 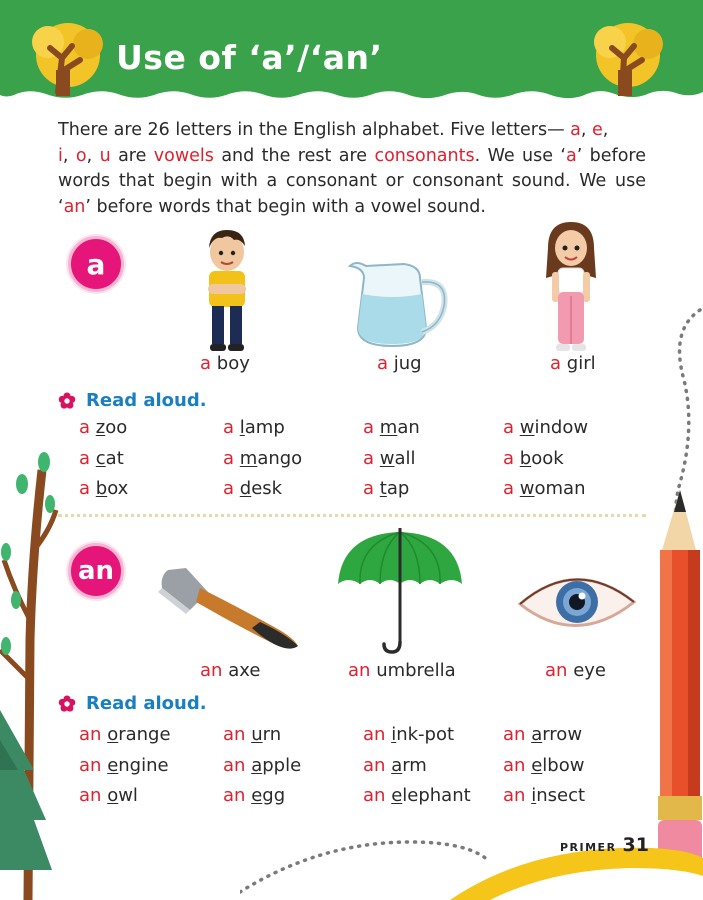 I want to click on caption-girl: a girl, so click(x=573, y=363).